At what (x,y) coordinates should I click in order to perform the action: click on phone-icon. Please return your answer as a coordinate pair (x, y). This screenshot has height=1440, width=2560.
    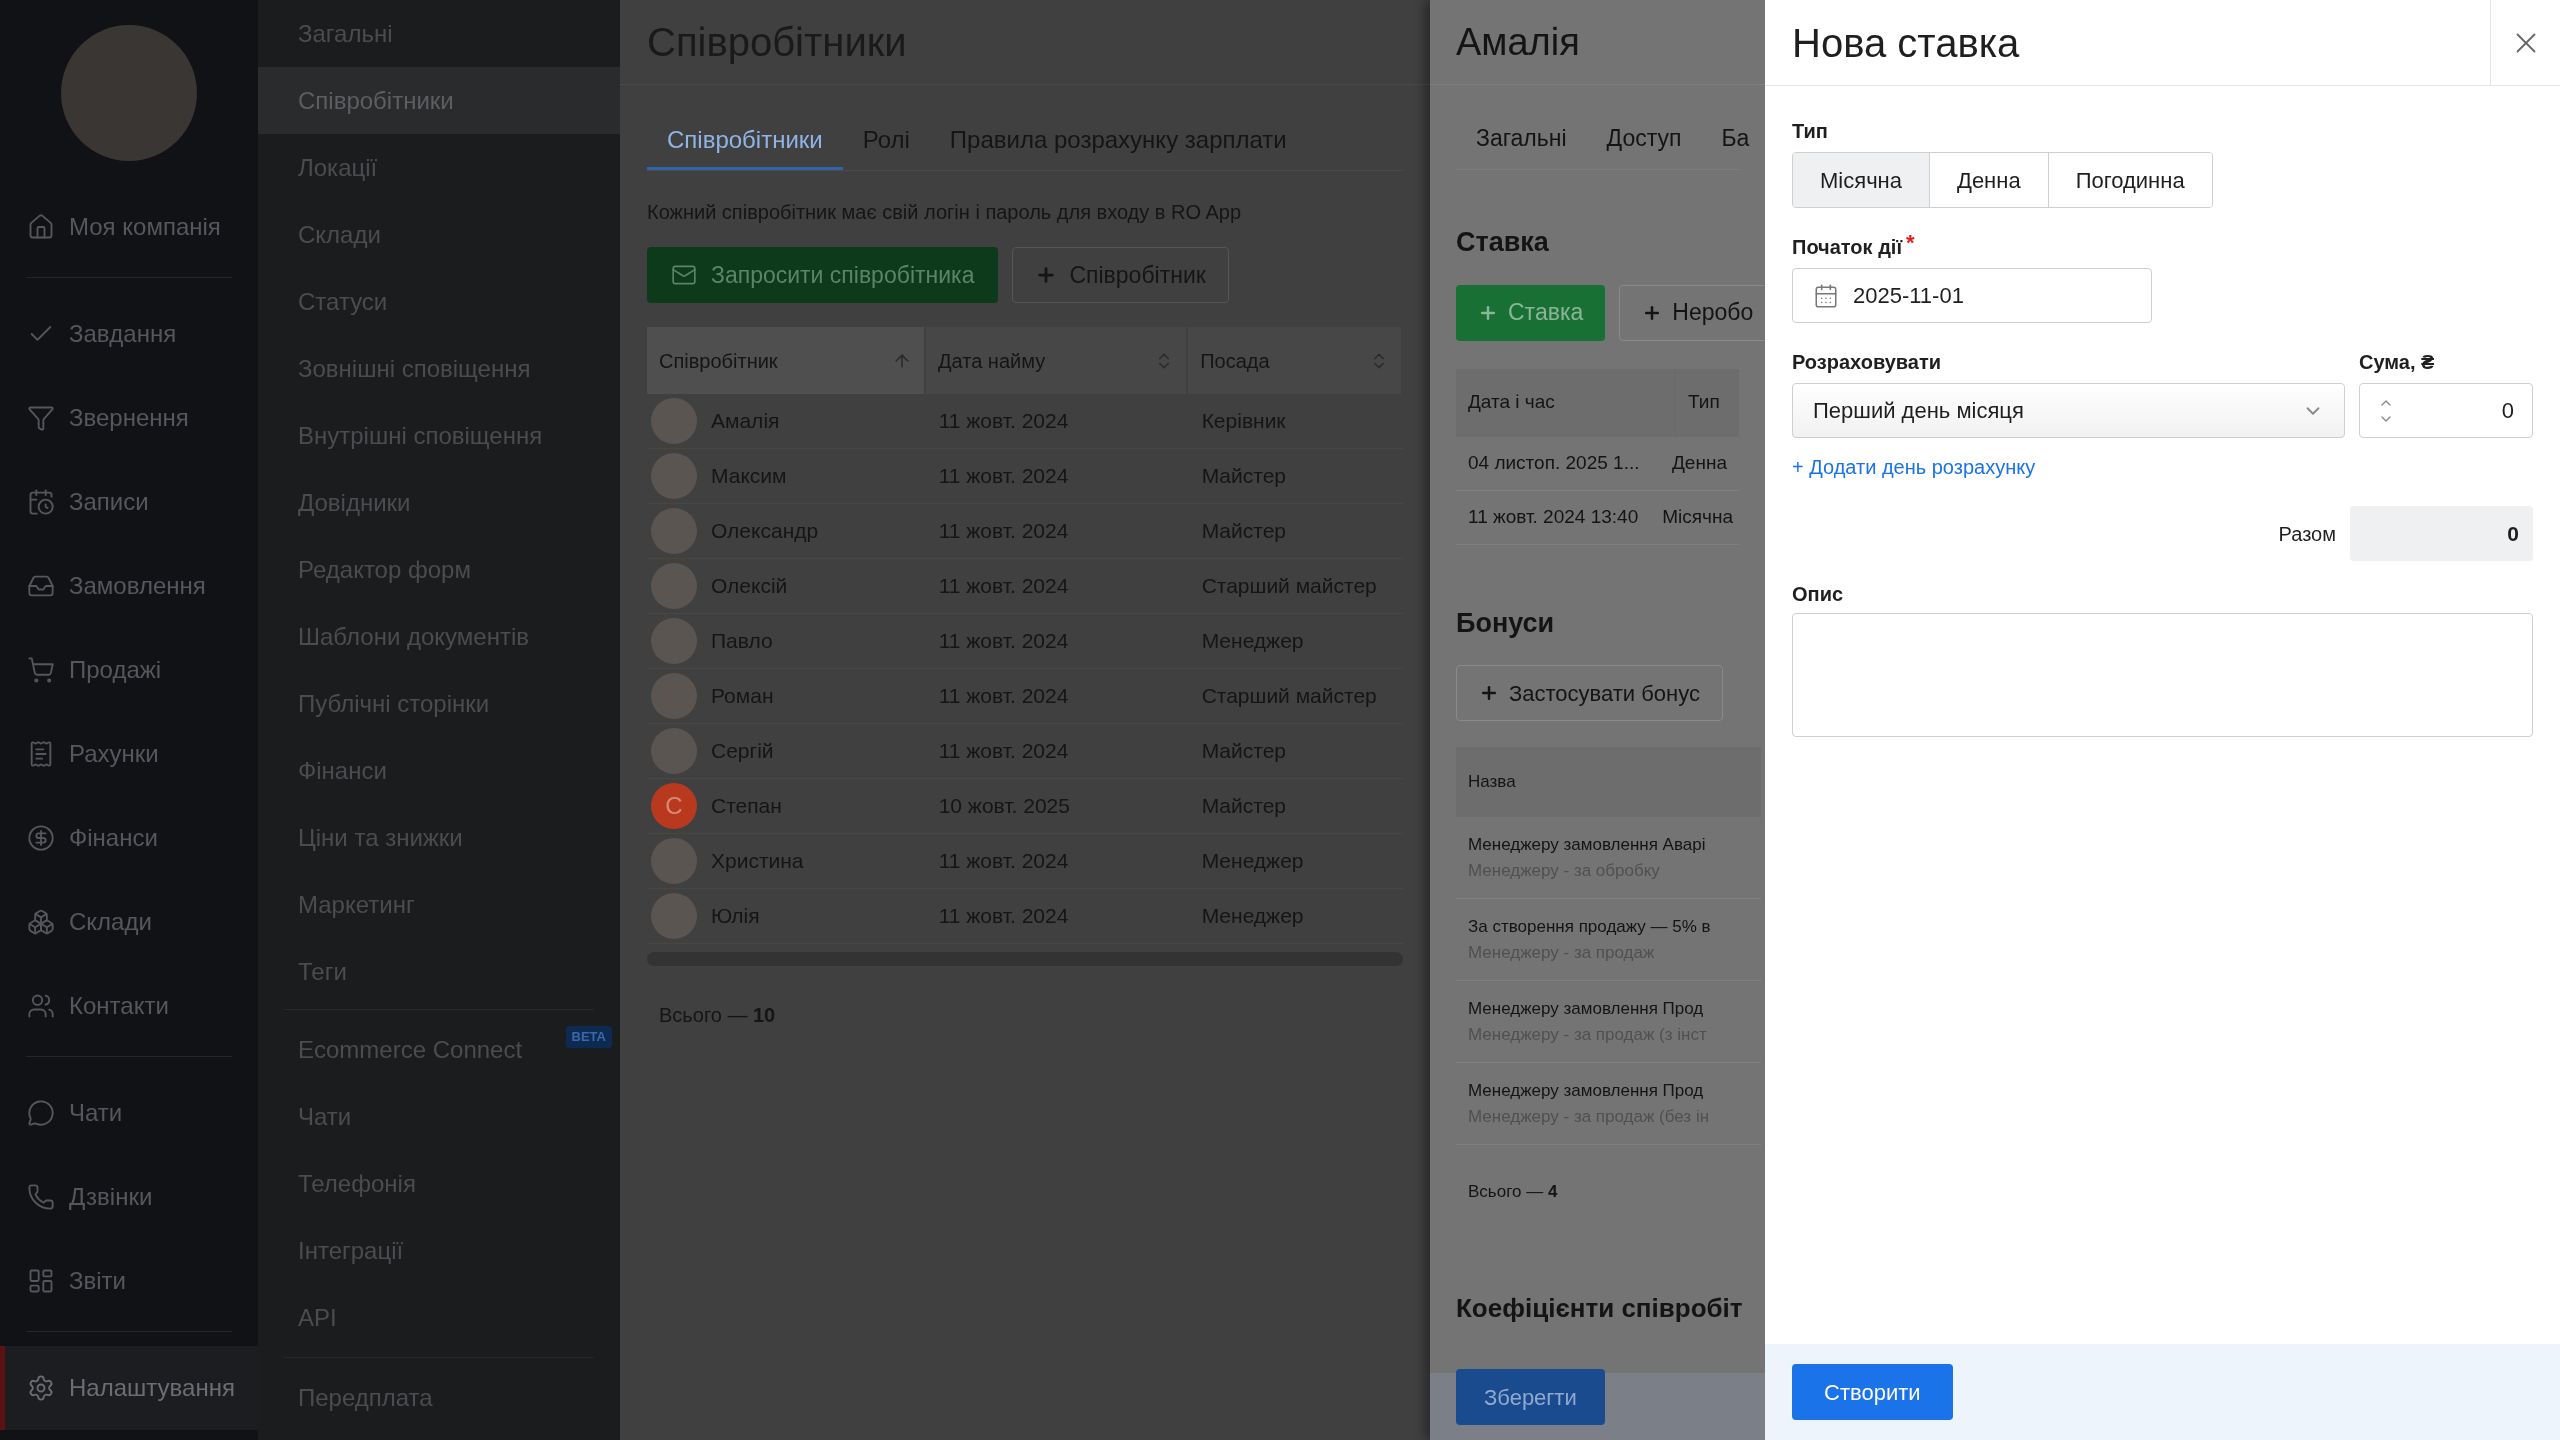
    Looking at the image, I should click on (41, 1197).